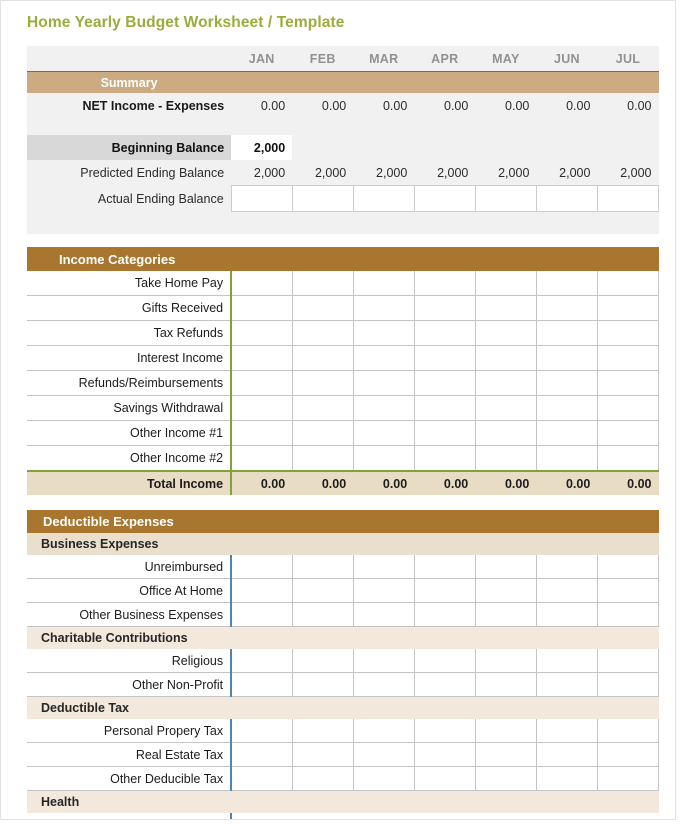 This screenshot has width=680, height=824. I want to click on actual-ending-balance-jan-input, so click(261, 198).